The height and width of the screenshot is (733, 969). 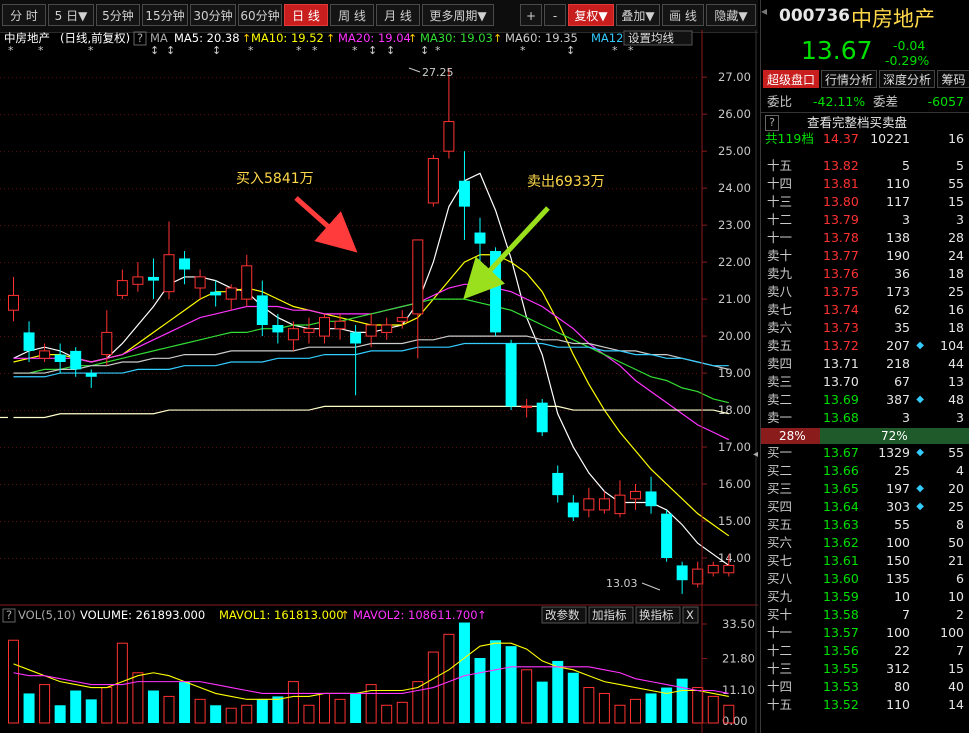 What do you see at coordinates (898, 578) in the screenshot?
I see `level-volume: 135` at bounding box center [898, 578].